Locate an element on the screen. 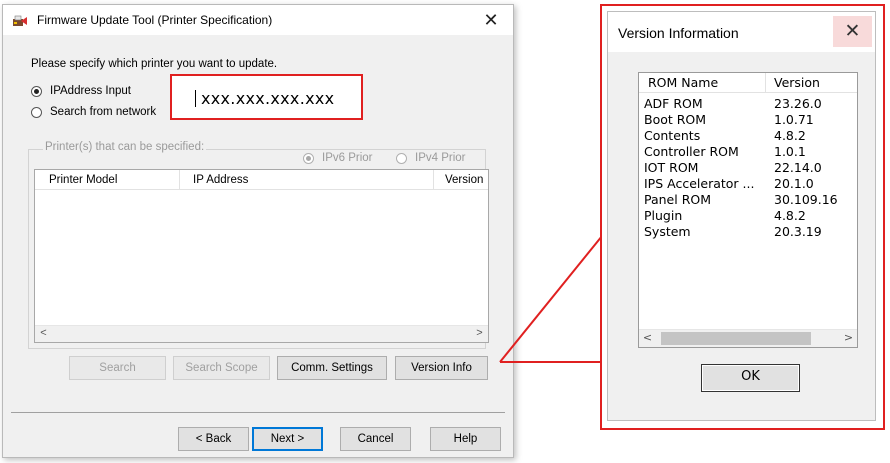 The width and height of the screenshot is (890, 463). rom-name: Panel ROM is located at coordinates (678, 199).